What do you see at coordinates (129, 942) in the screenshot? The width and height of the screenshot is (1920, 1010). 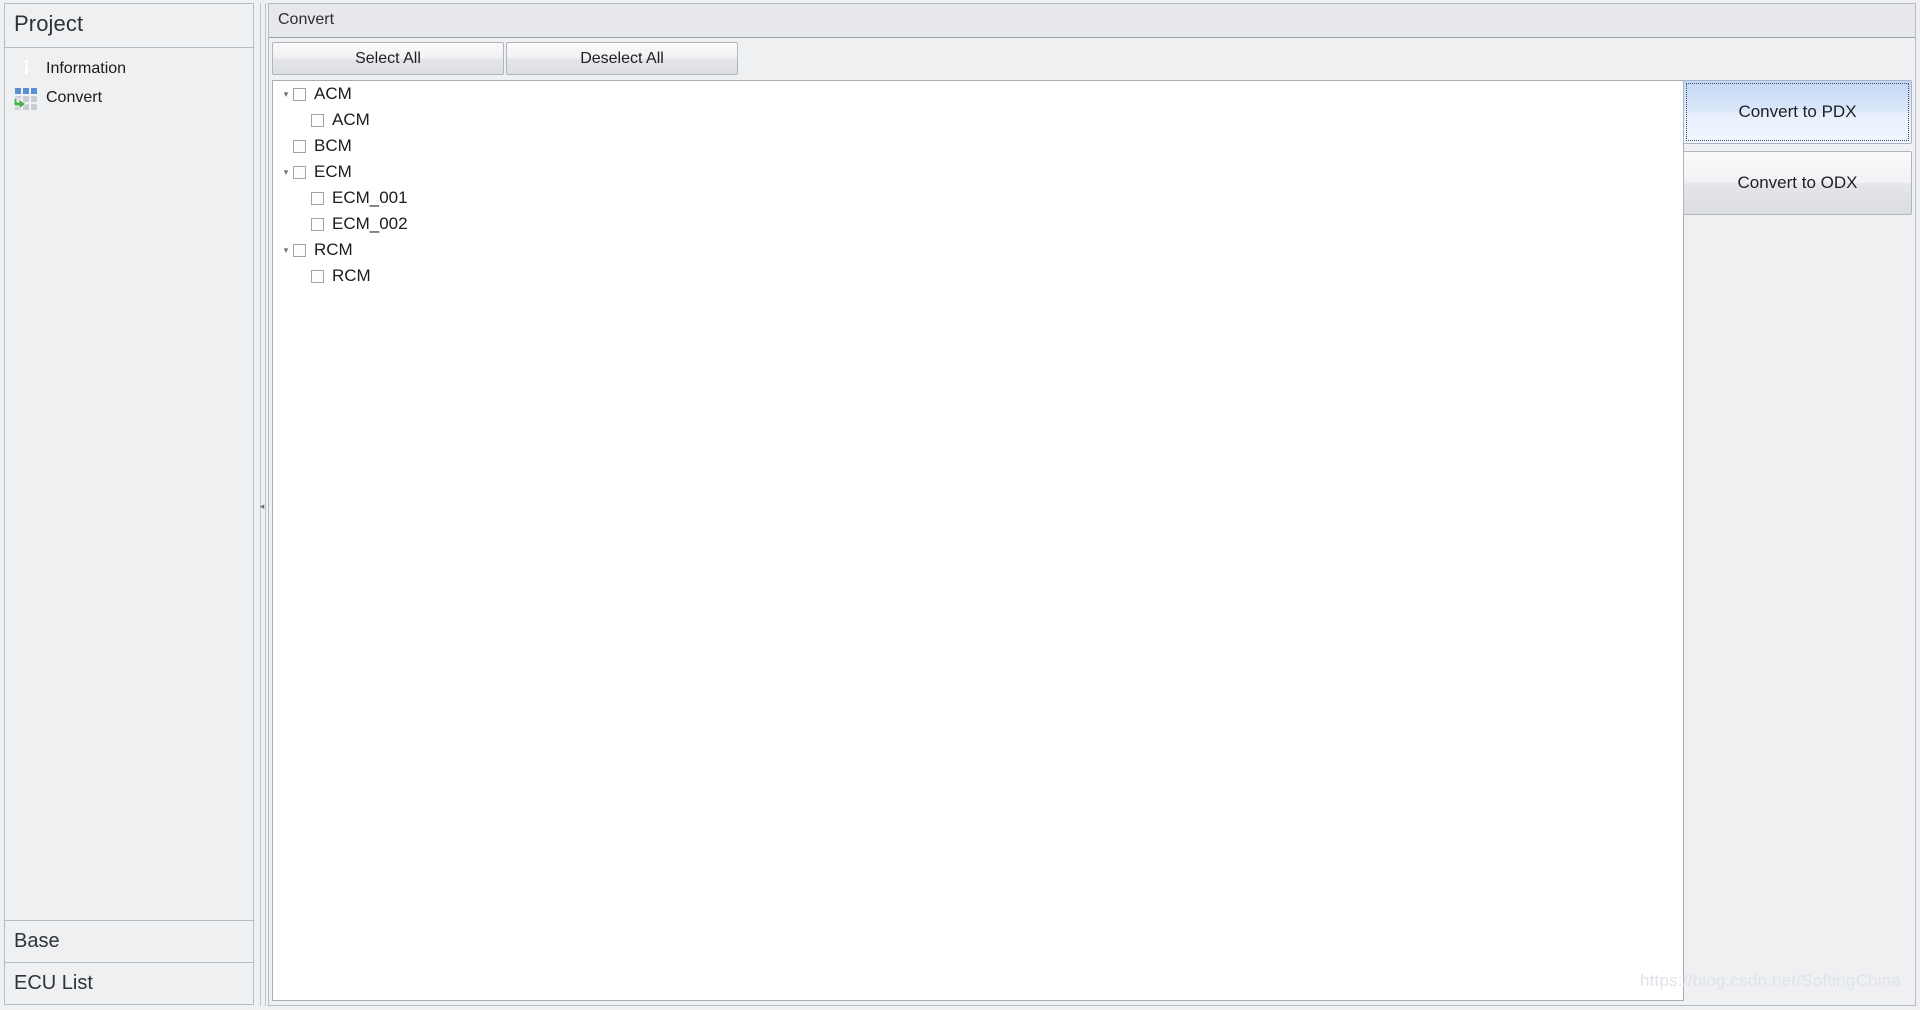 I see `sidebar-panel-base: Base` at bounding box center [129, 942].